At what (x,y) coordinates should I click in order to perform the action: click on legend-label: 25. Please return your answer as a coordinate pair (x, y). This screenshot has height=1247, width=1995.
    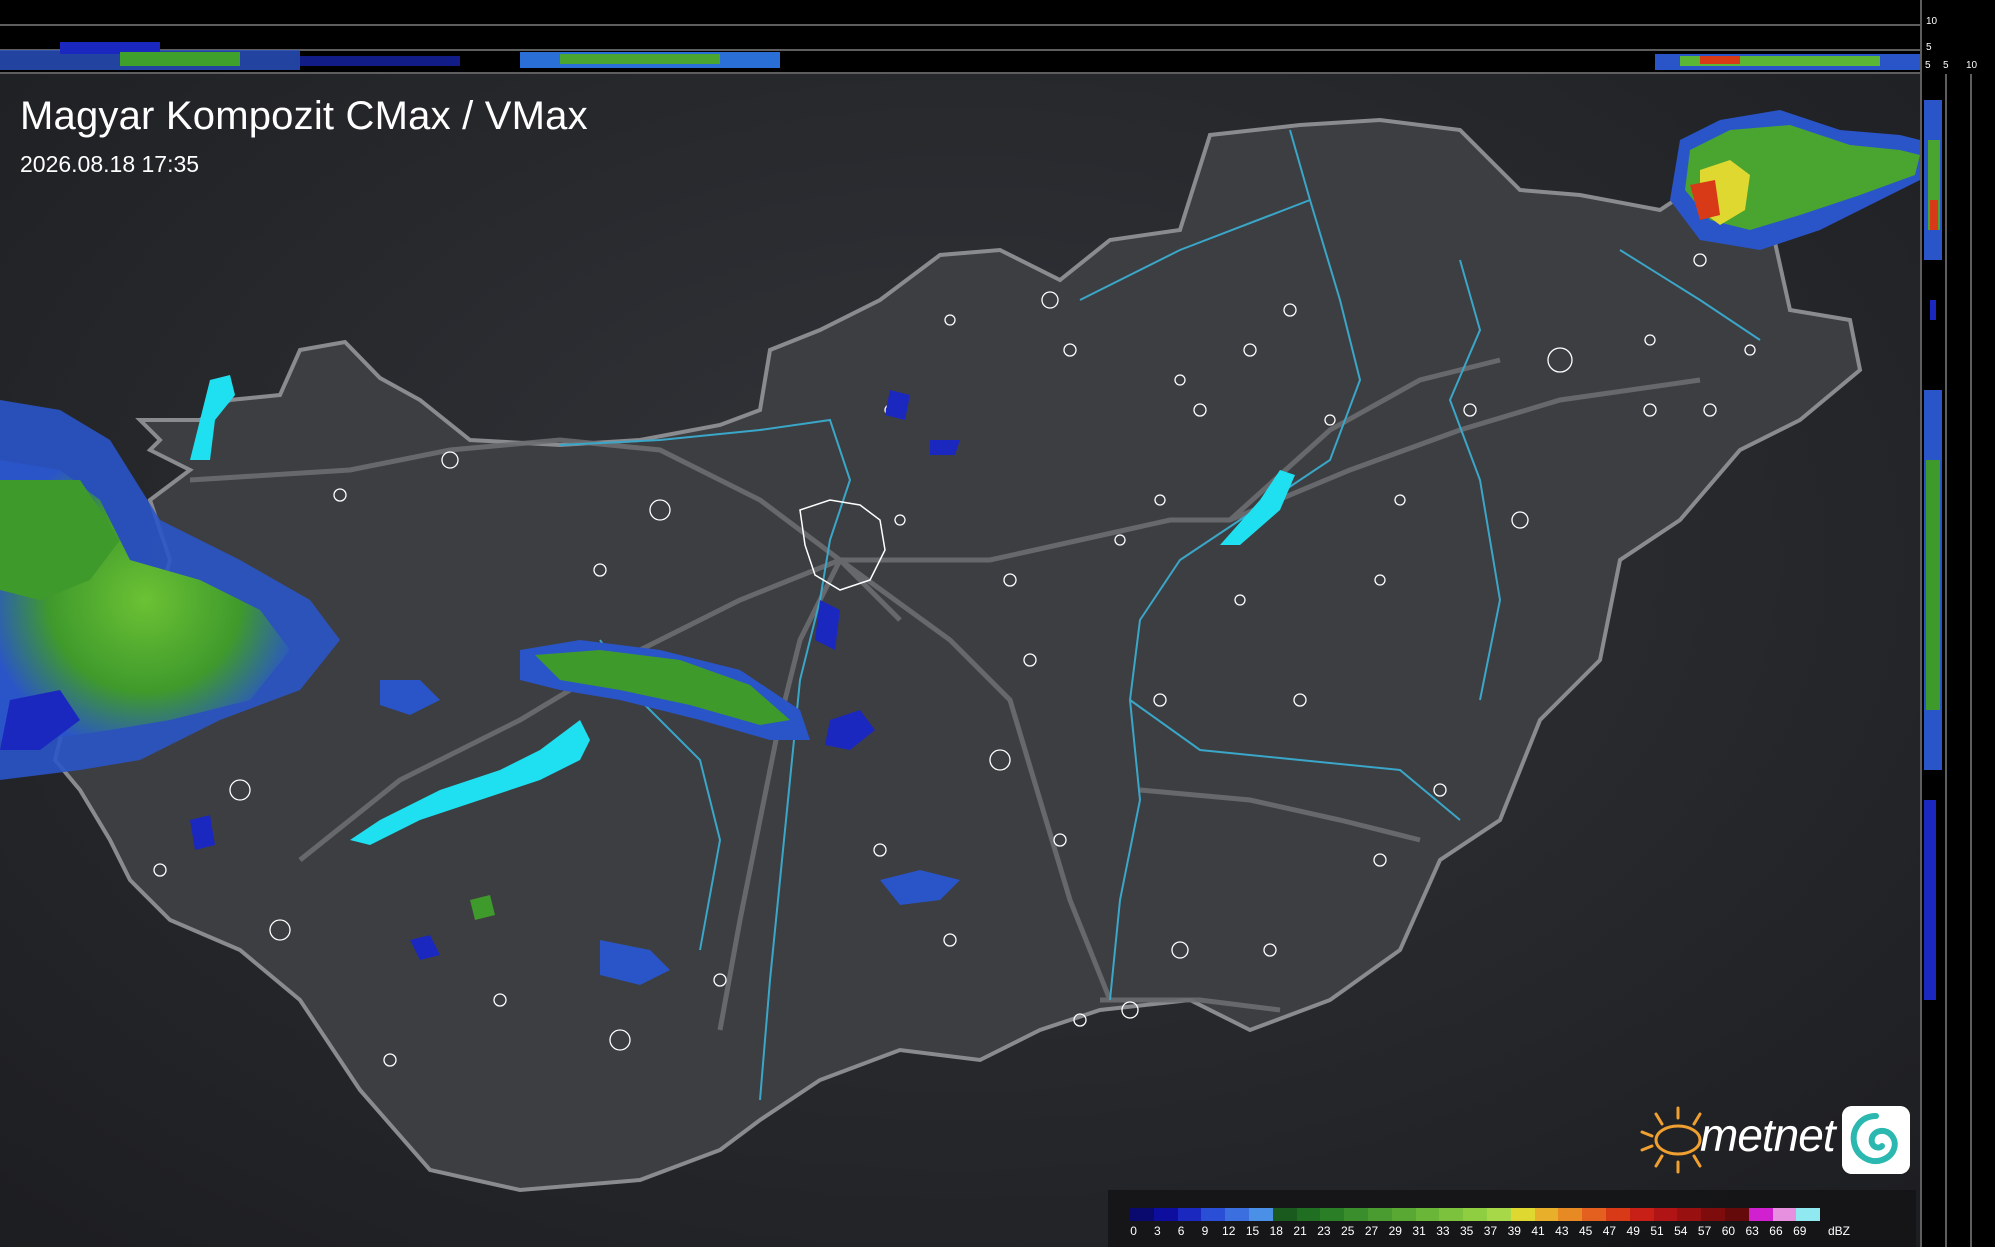
    Looking at the image, I should click on (1348, 1231).